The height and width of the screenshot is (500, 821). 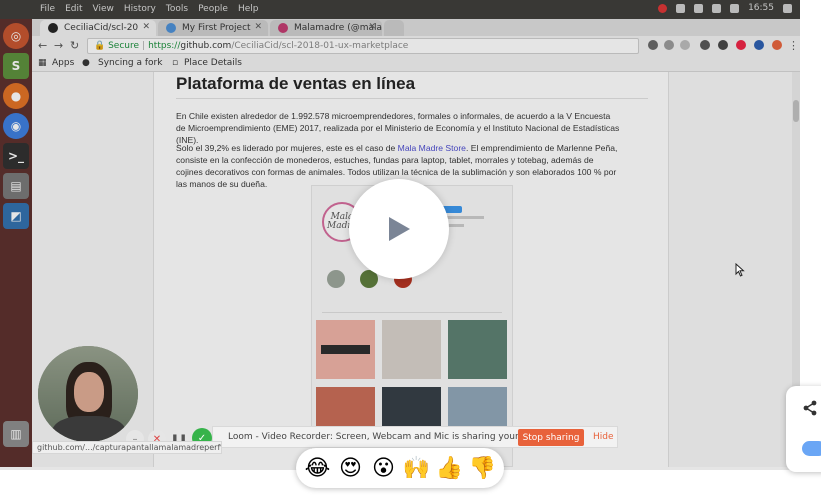 What do you see at coordinates (803, 429) in the screenshot?
I see `side-panel` at bounding box center [803, 429].